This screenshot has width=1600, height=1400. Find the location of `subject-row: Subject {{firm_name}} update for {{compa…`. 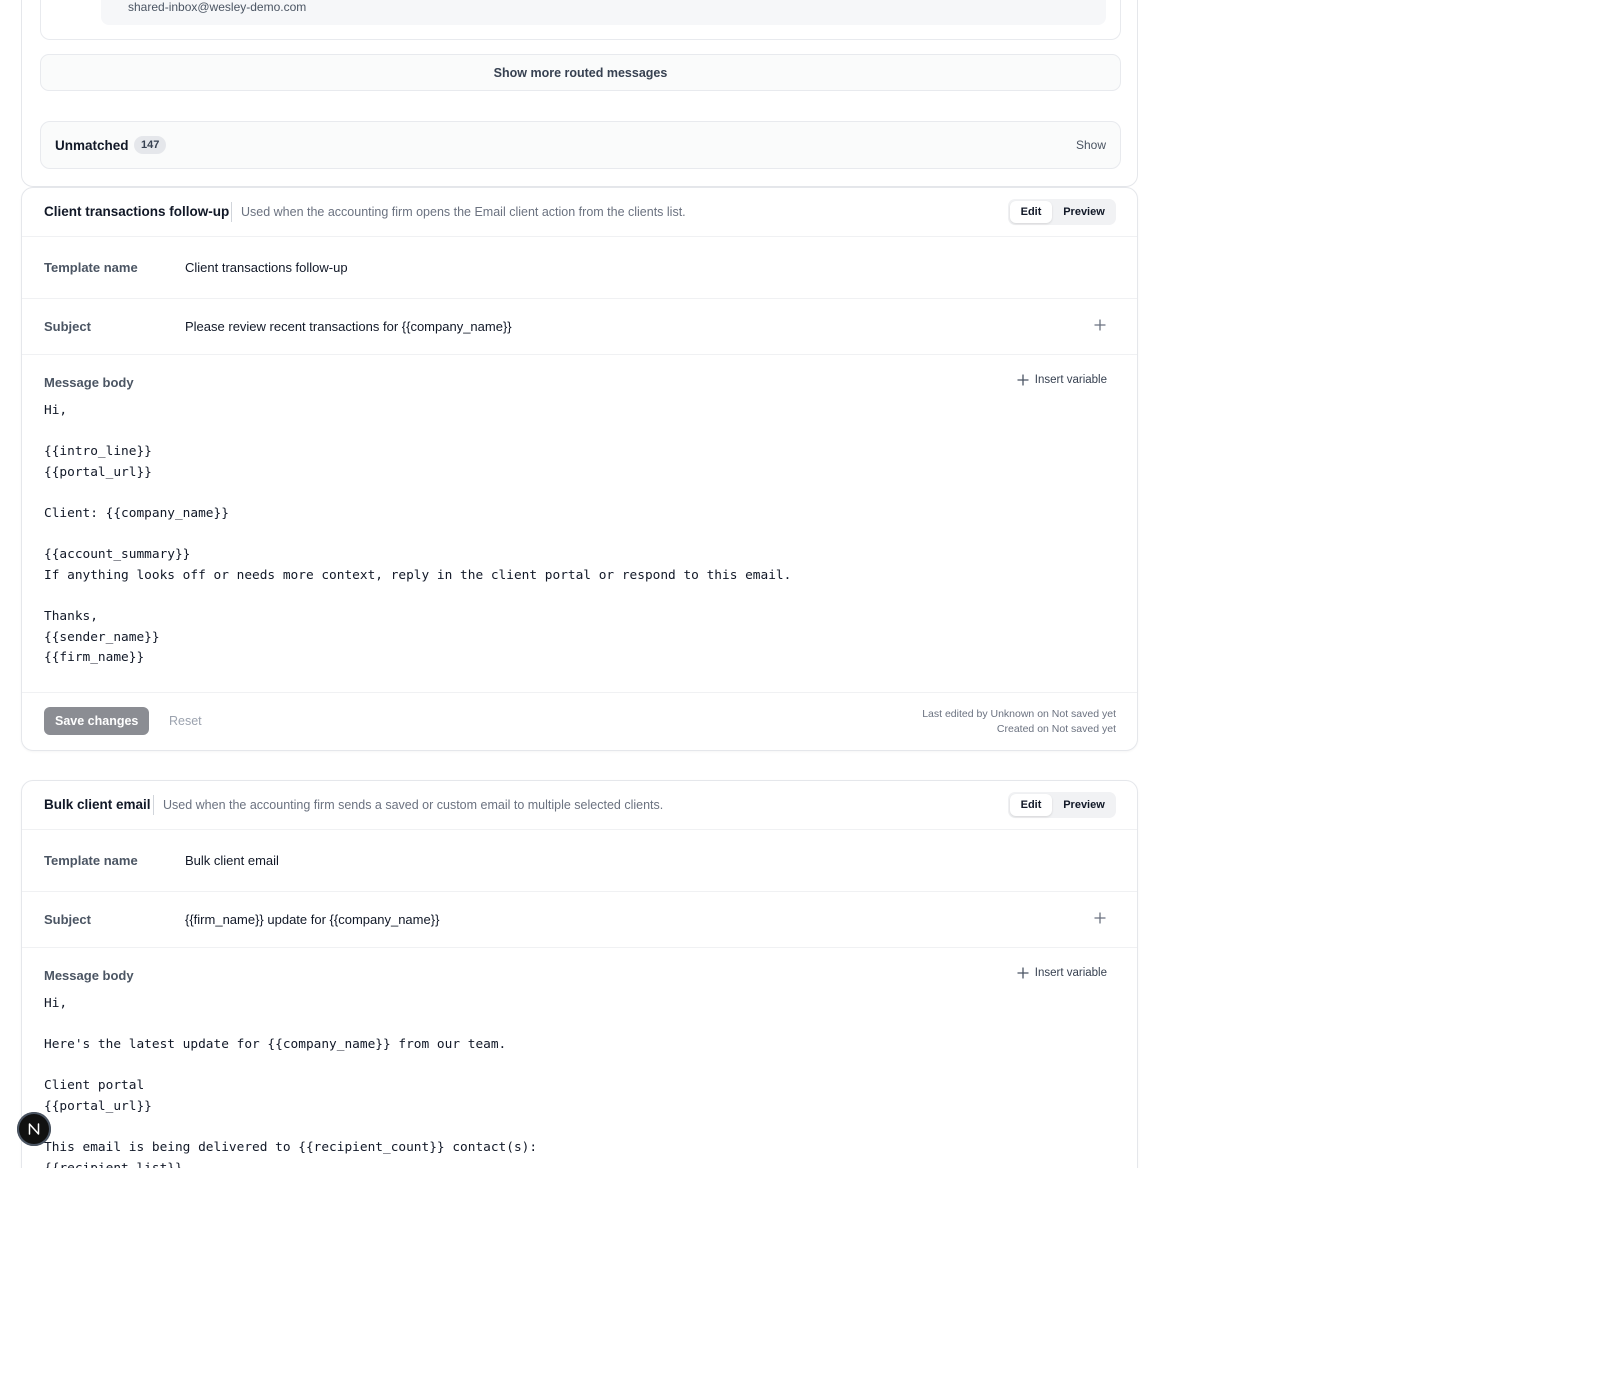

subject-row: Subject {{firm_name}} update for {{compa… is located at coordinates (579, 920).